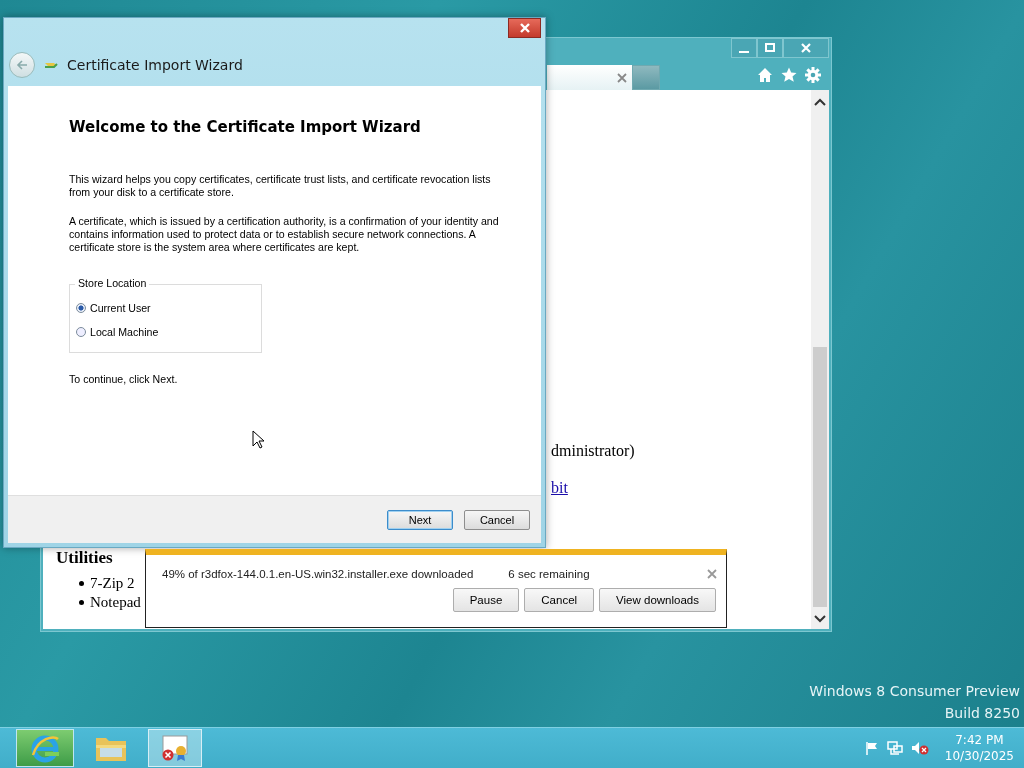 The height and width of the screenshot is (768, 1024). Describe the element at coordinates (789, 74) in the screenshot. I see `star-icon` at that location.